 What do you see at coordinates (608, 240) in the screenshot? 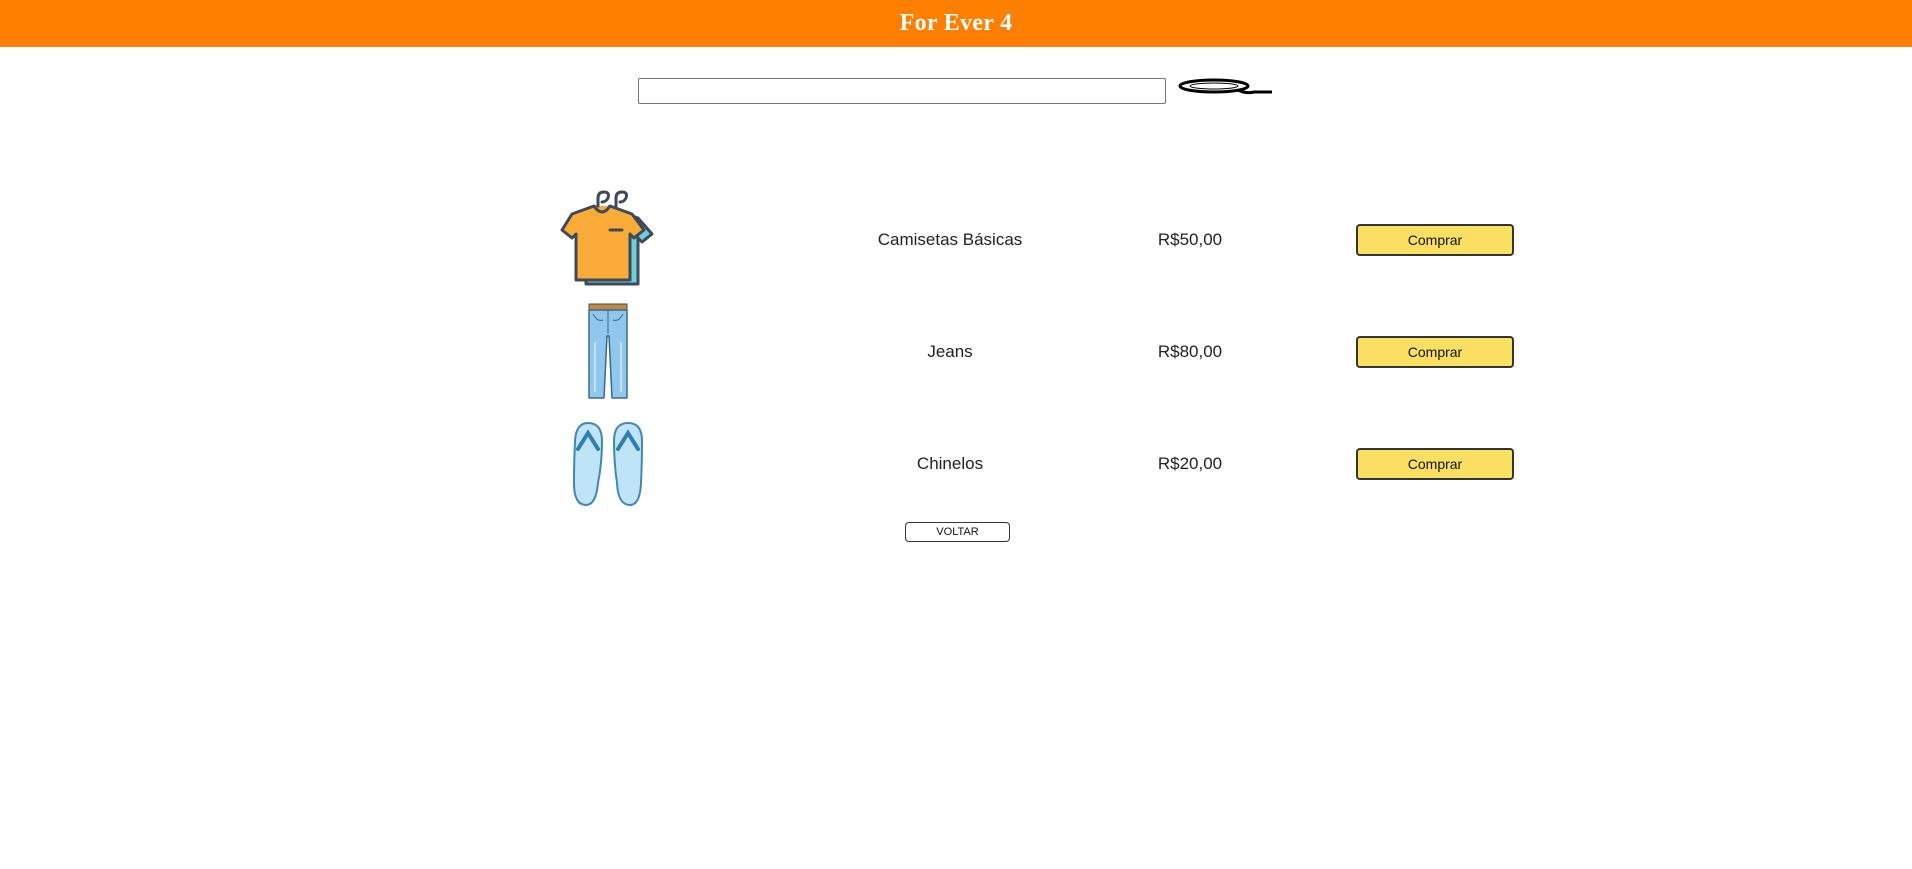
I see `t-shirt-icon` at bounding box center [608, 240].